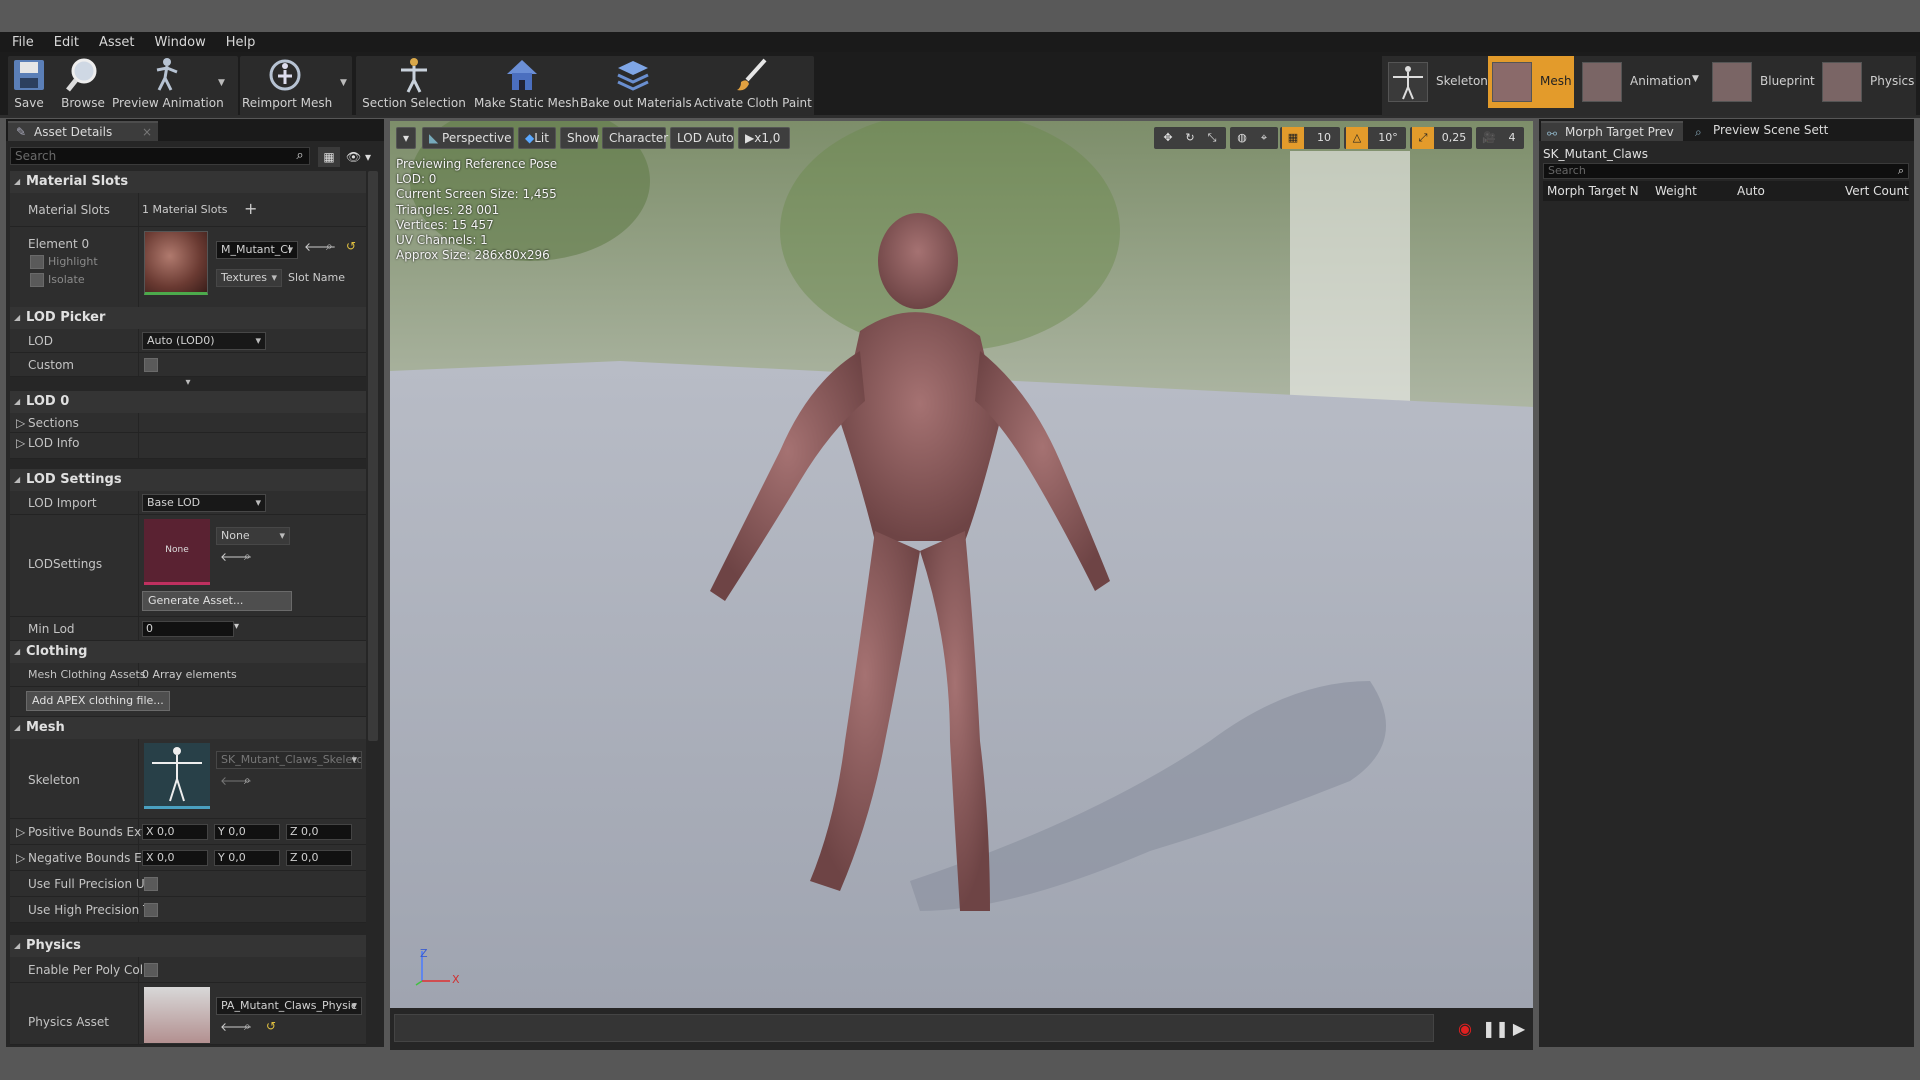  Describe the element at coordinates (83, 82) in the screenshot. I see `browse-button: Browse` at that location.